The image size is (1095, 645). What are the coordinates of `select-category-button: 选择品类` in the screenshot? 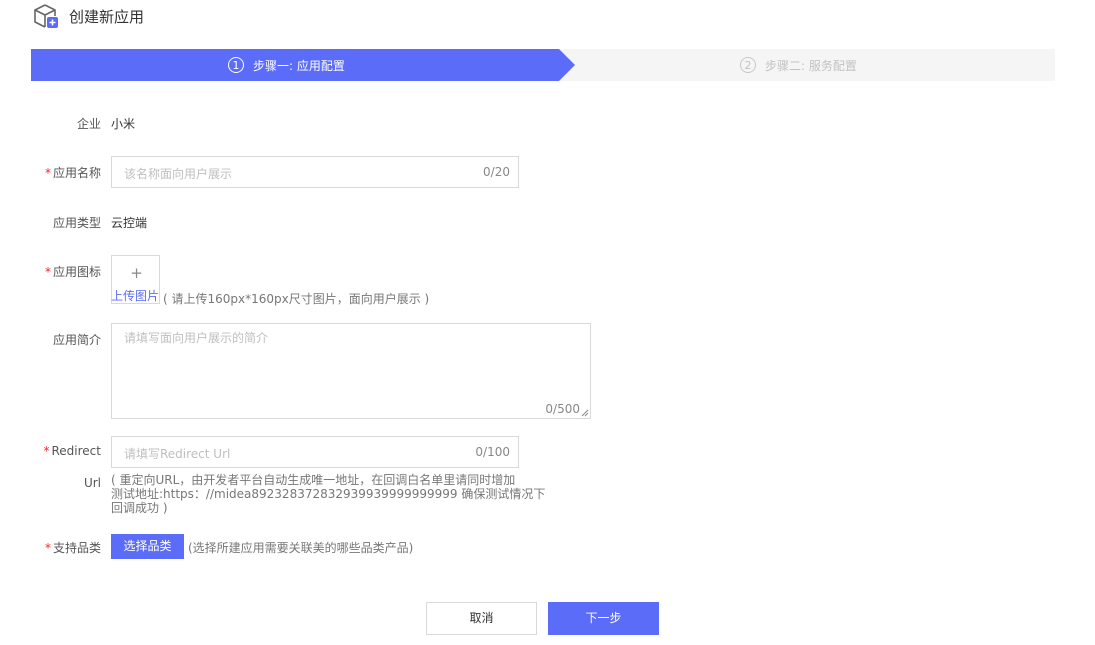 It's located at (147, 546).